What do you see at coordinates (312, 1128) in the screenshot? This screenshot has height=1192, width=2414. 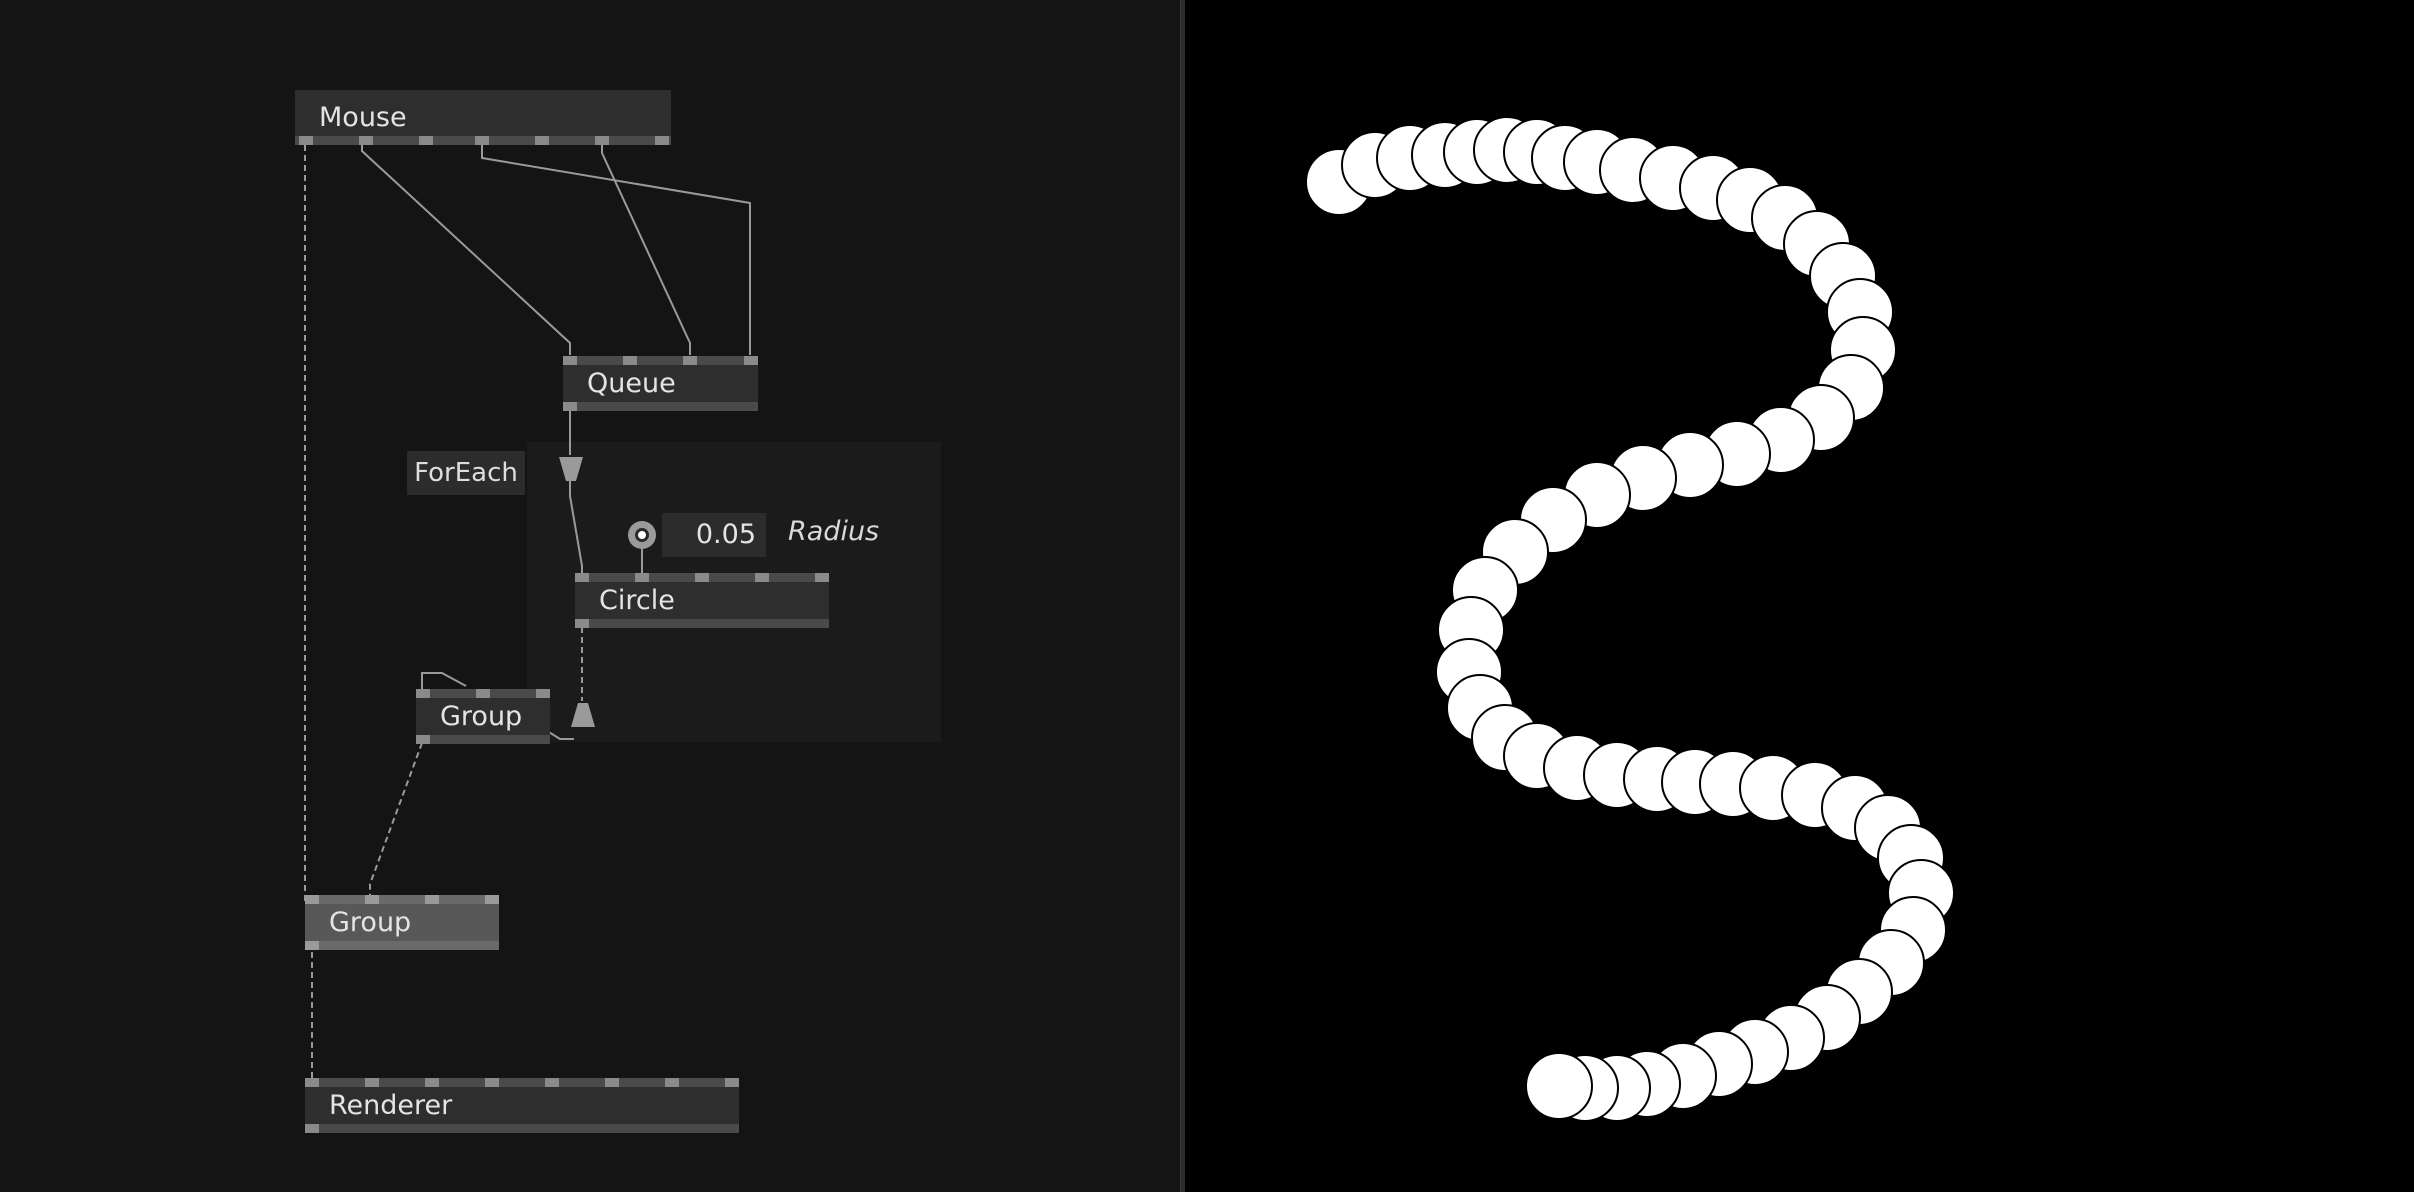 I see `renderer-output-pin` at bounding box center [312, 1128].